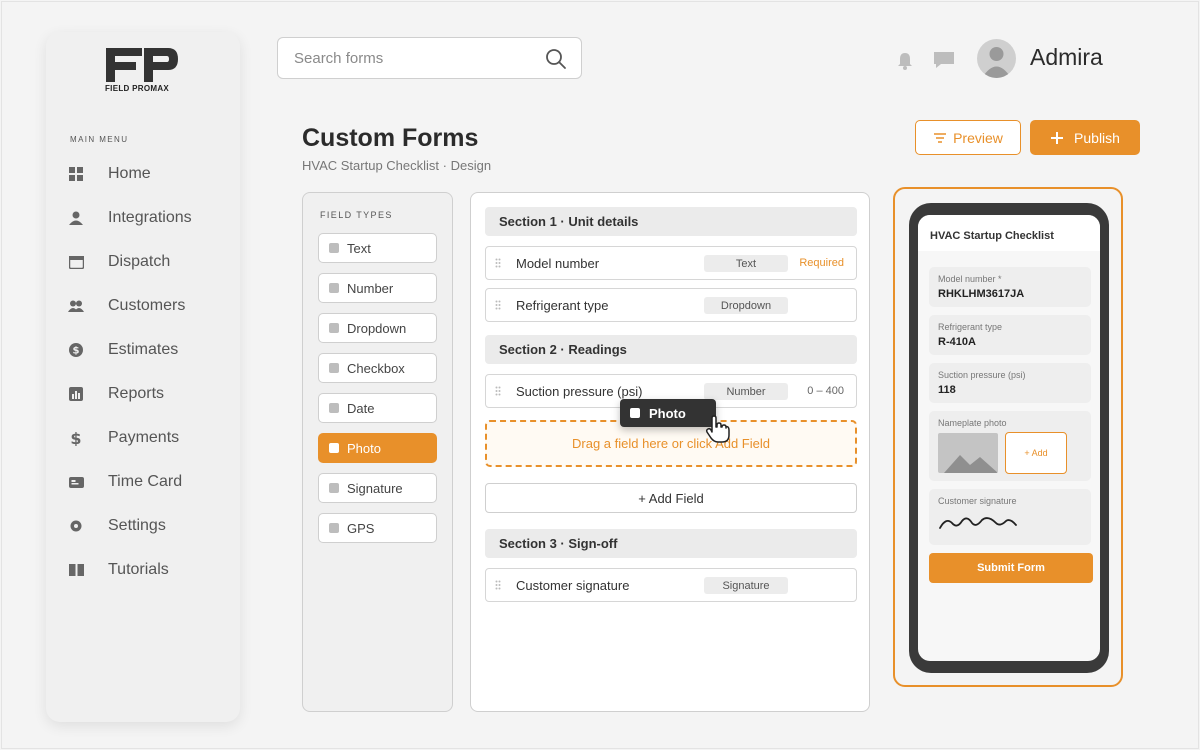 The width and height of the screenshot is (1200, 750). I want to click on preview-field-label: Nameplate photo, so click(972, 423).